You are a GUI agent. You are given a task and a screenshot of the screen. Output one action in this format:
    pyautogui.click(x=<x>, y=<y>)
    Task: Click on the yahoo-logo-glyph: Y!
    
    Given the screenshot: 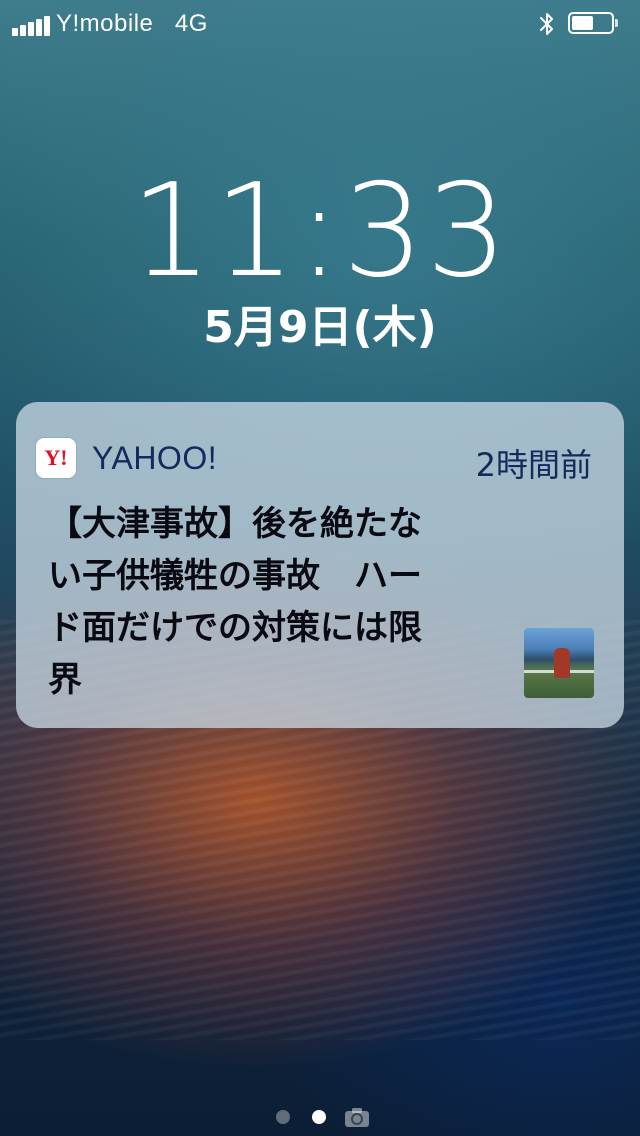 What is the action you would take?
    pyautogui.click(x=56, y=457)
    